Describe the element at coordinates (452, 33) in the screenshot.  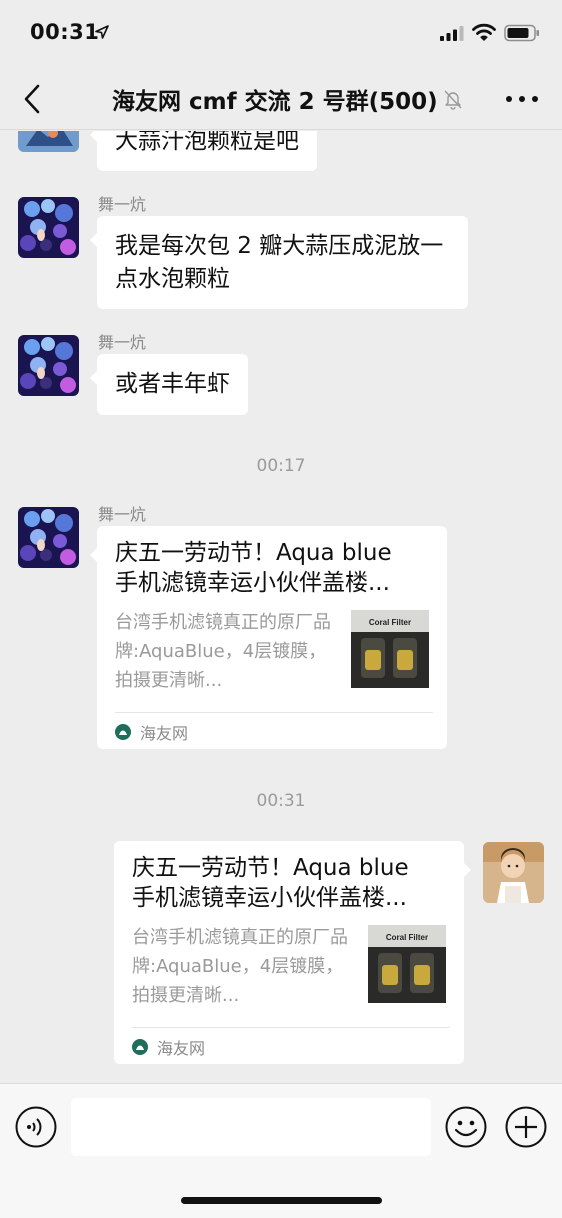
I see `cellular-signal-icon` at that location.